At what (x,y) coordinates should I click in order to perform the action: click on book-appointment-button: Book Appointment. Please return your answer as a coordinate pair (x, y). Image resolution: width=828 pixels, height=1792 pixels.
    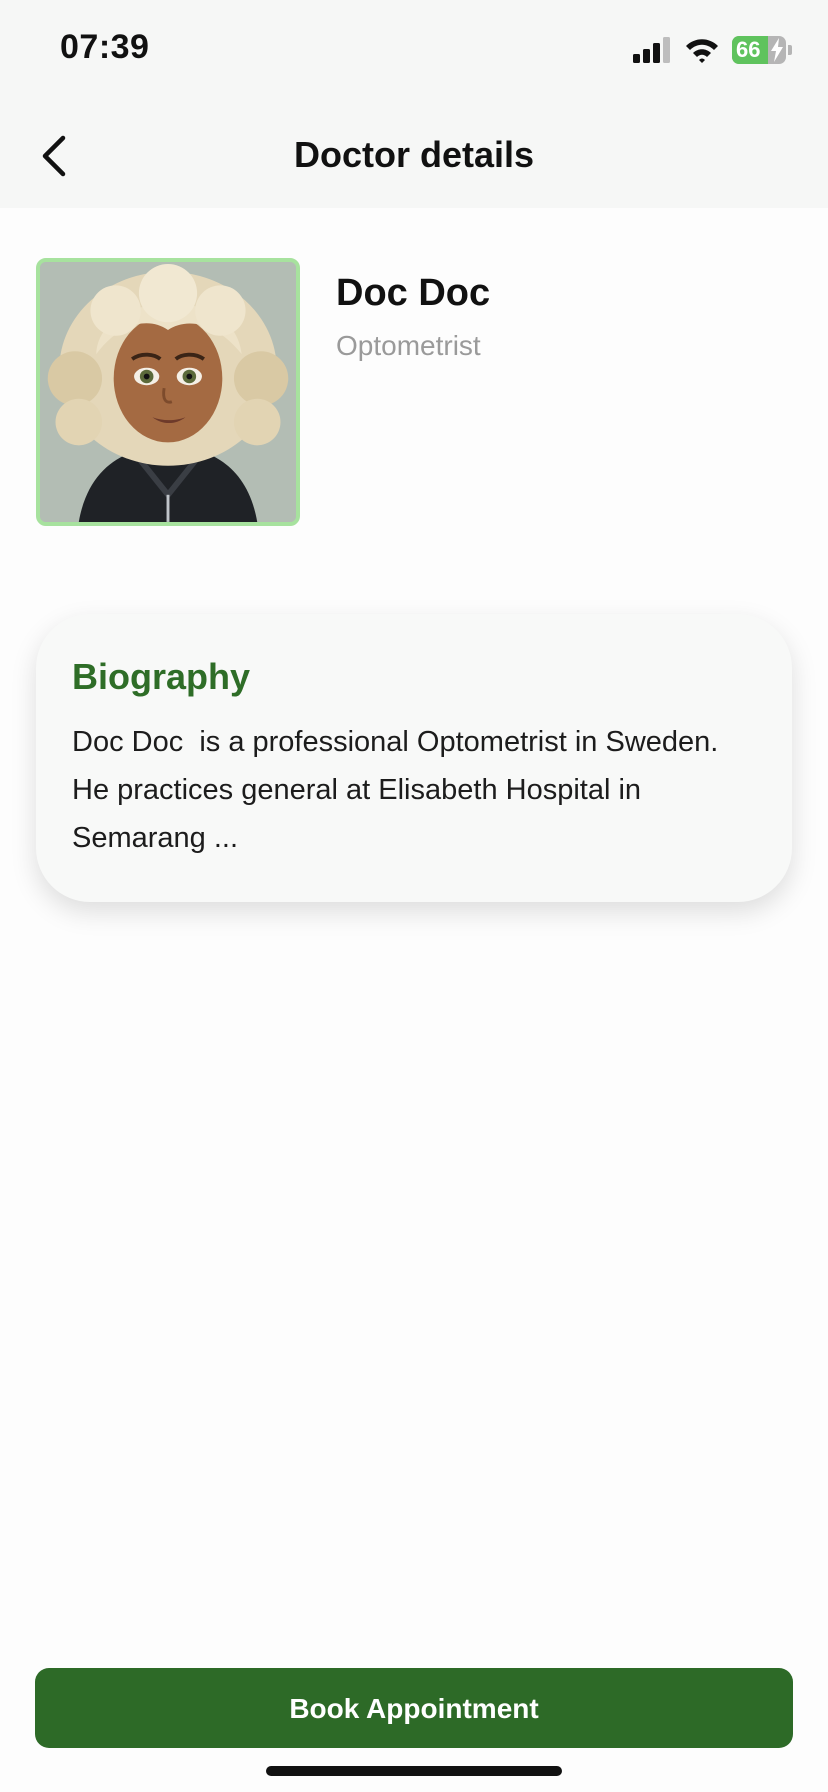
    Looking at the image, I should click on (414, 1708).